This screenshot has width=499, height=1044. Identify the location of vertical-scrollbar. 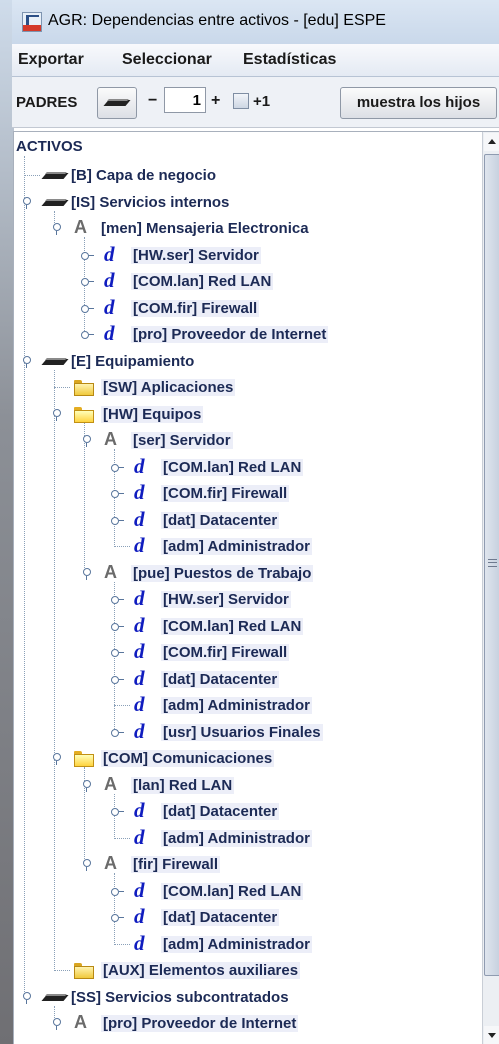
(490, 588).